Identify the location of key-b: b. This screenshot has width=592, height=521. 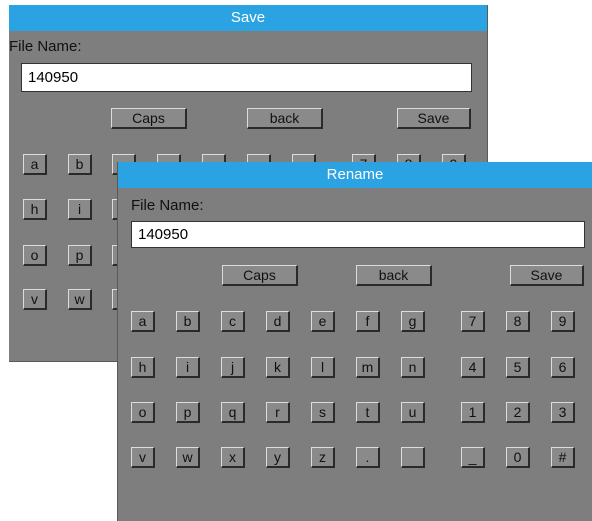
(188, 321).